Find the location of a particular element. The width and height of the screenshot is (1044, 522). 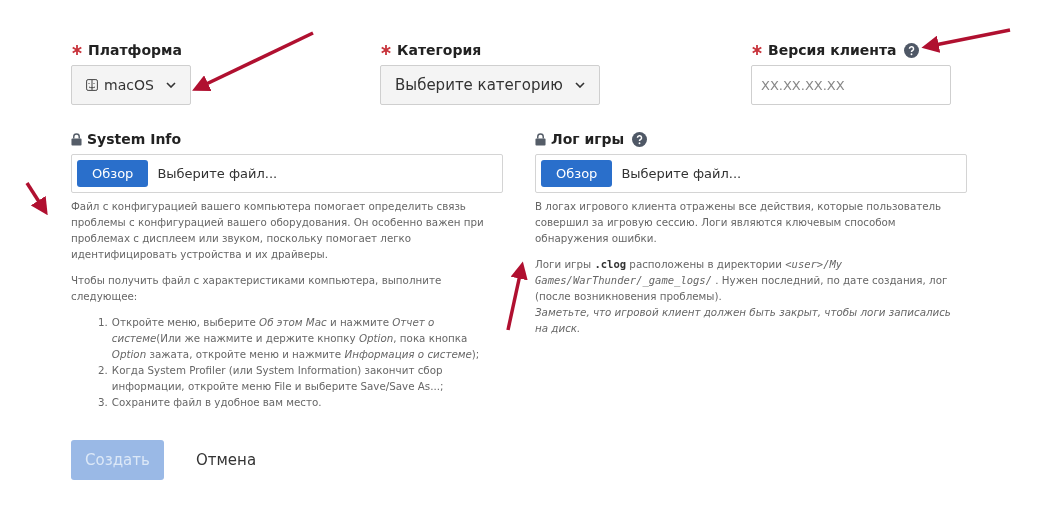

version-field: XX.XX.XX.XX is located at coordinates (851, 85).